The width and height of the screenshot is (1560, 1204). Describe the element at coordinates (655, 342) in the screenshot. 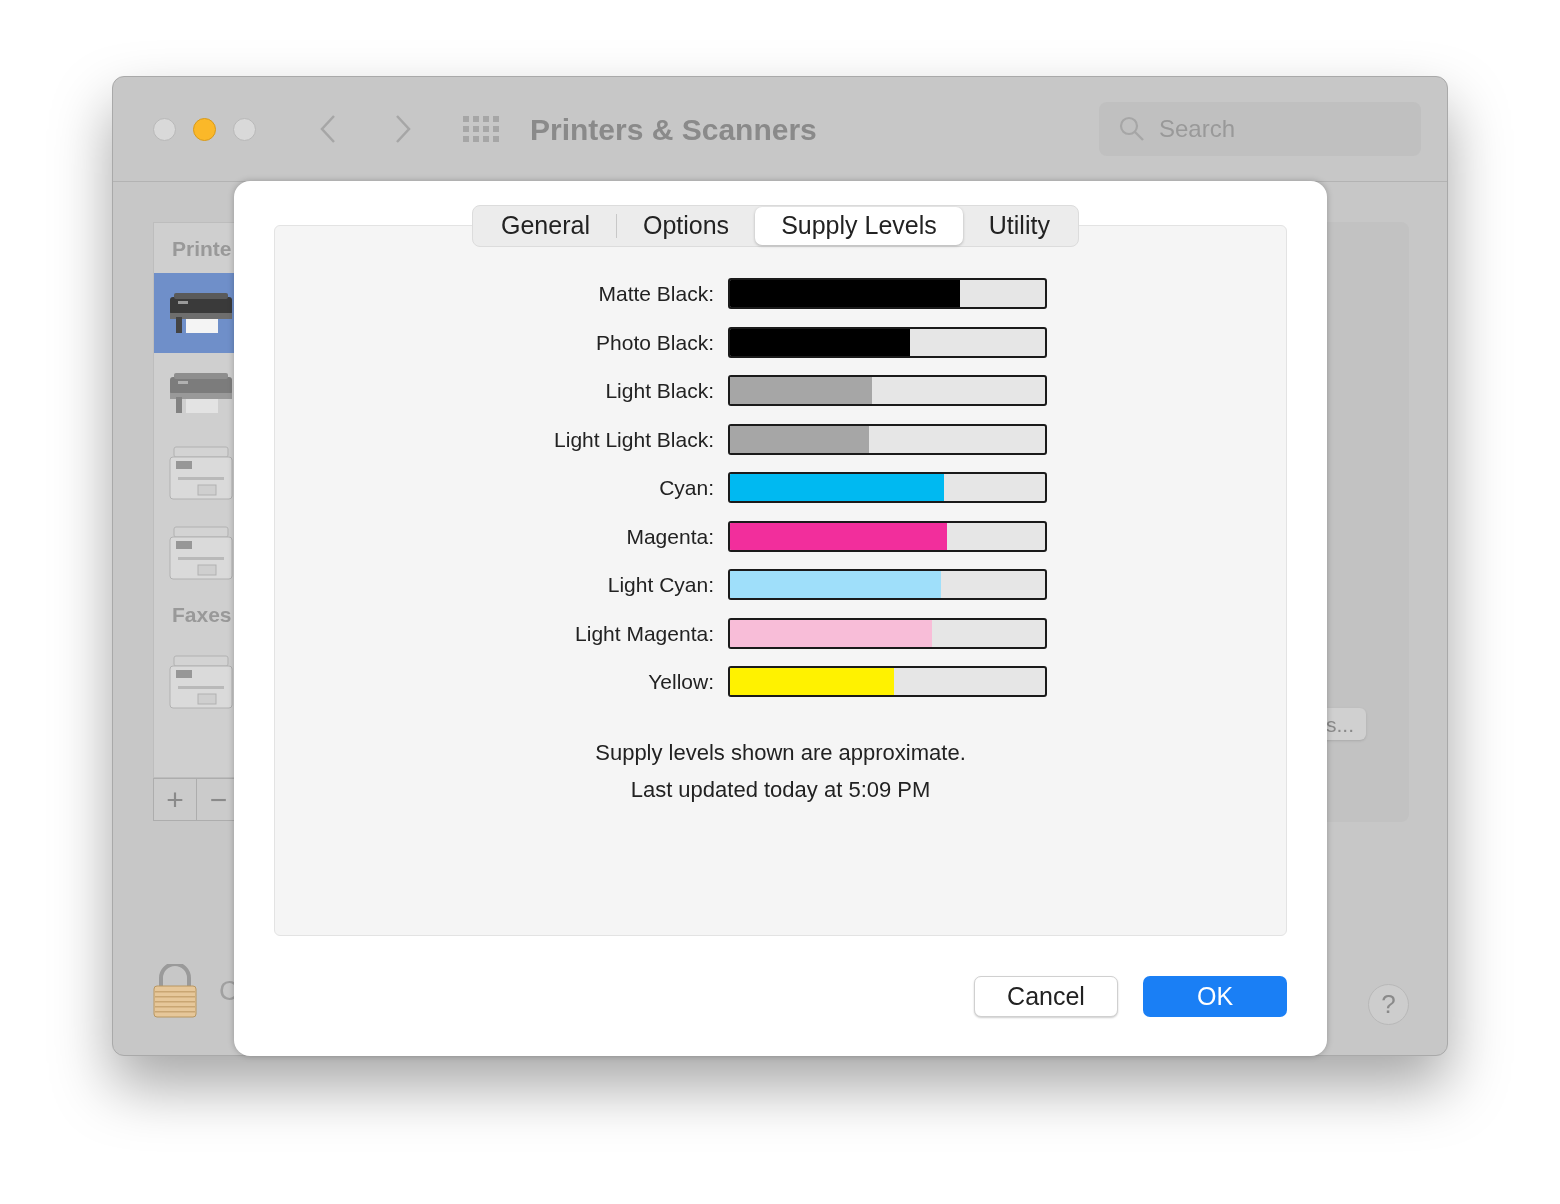

I see `supply-label: Photo Black:` at that location.